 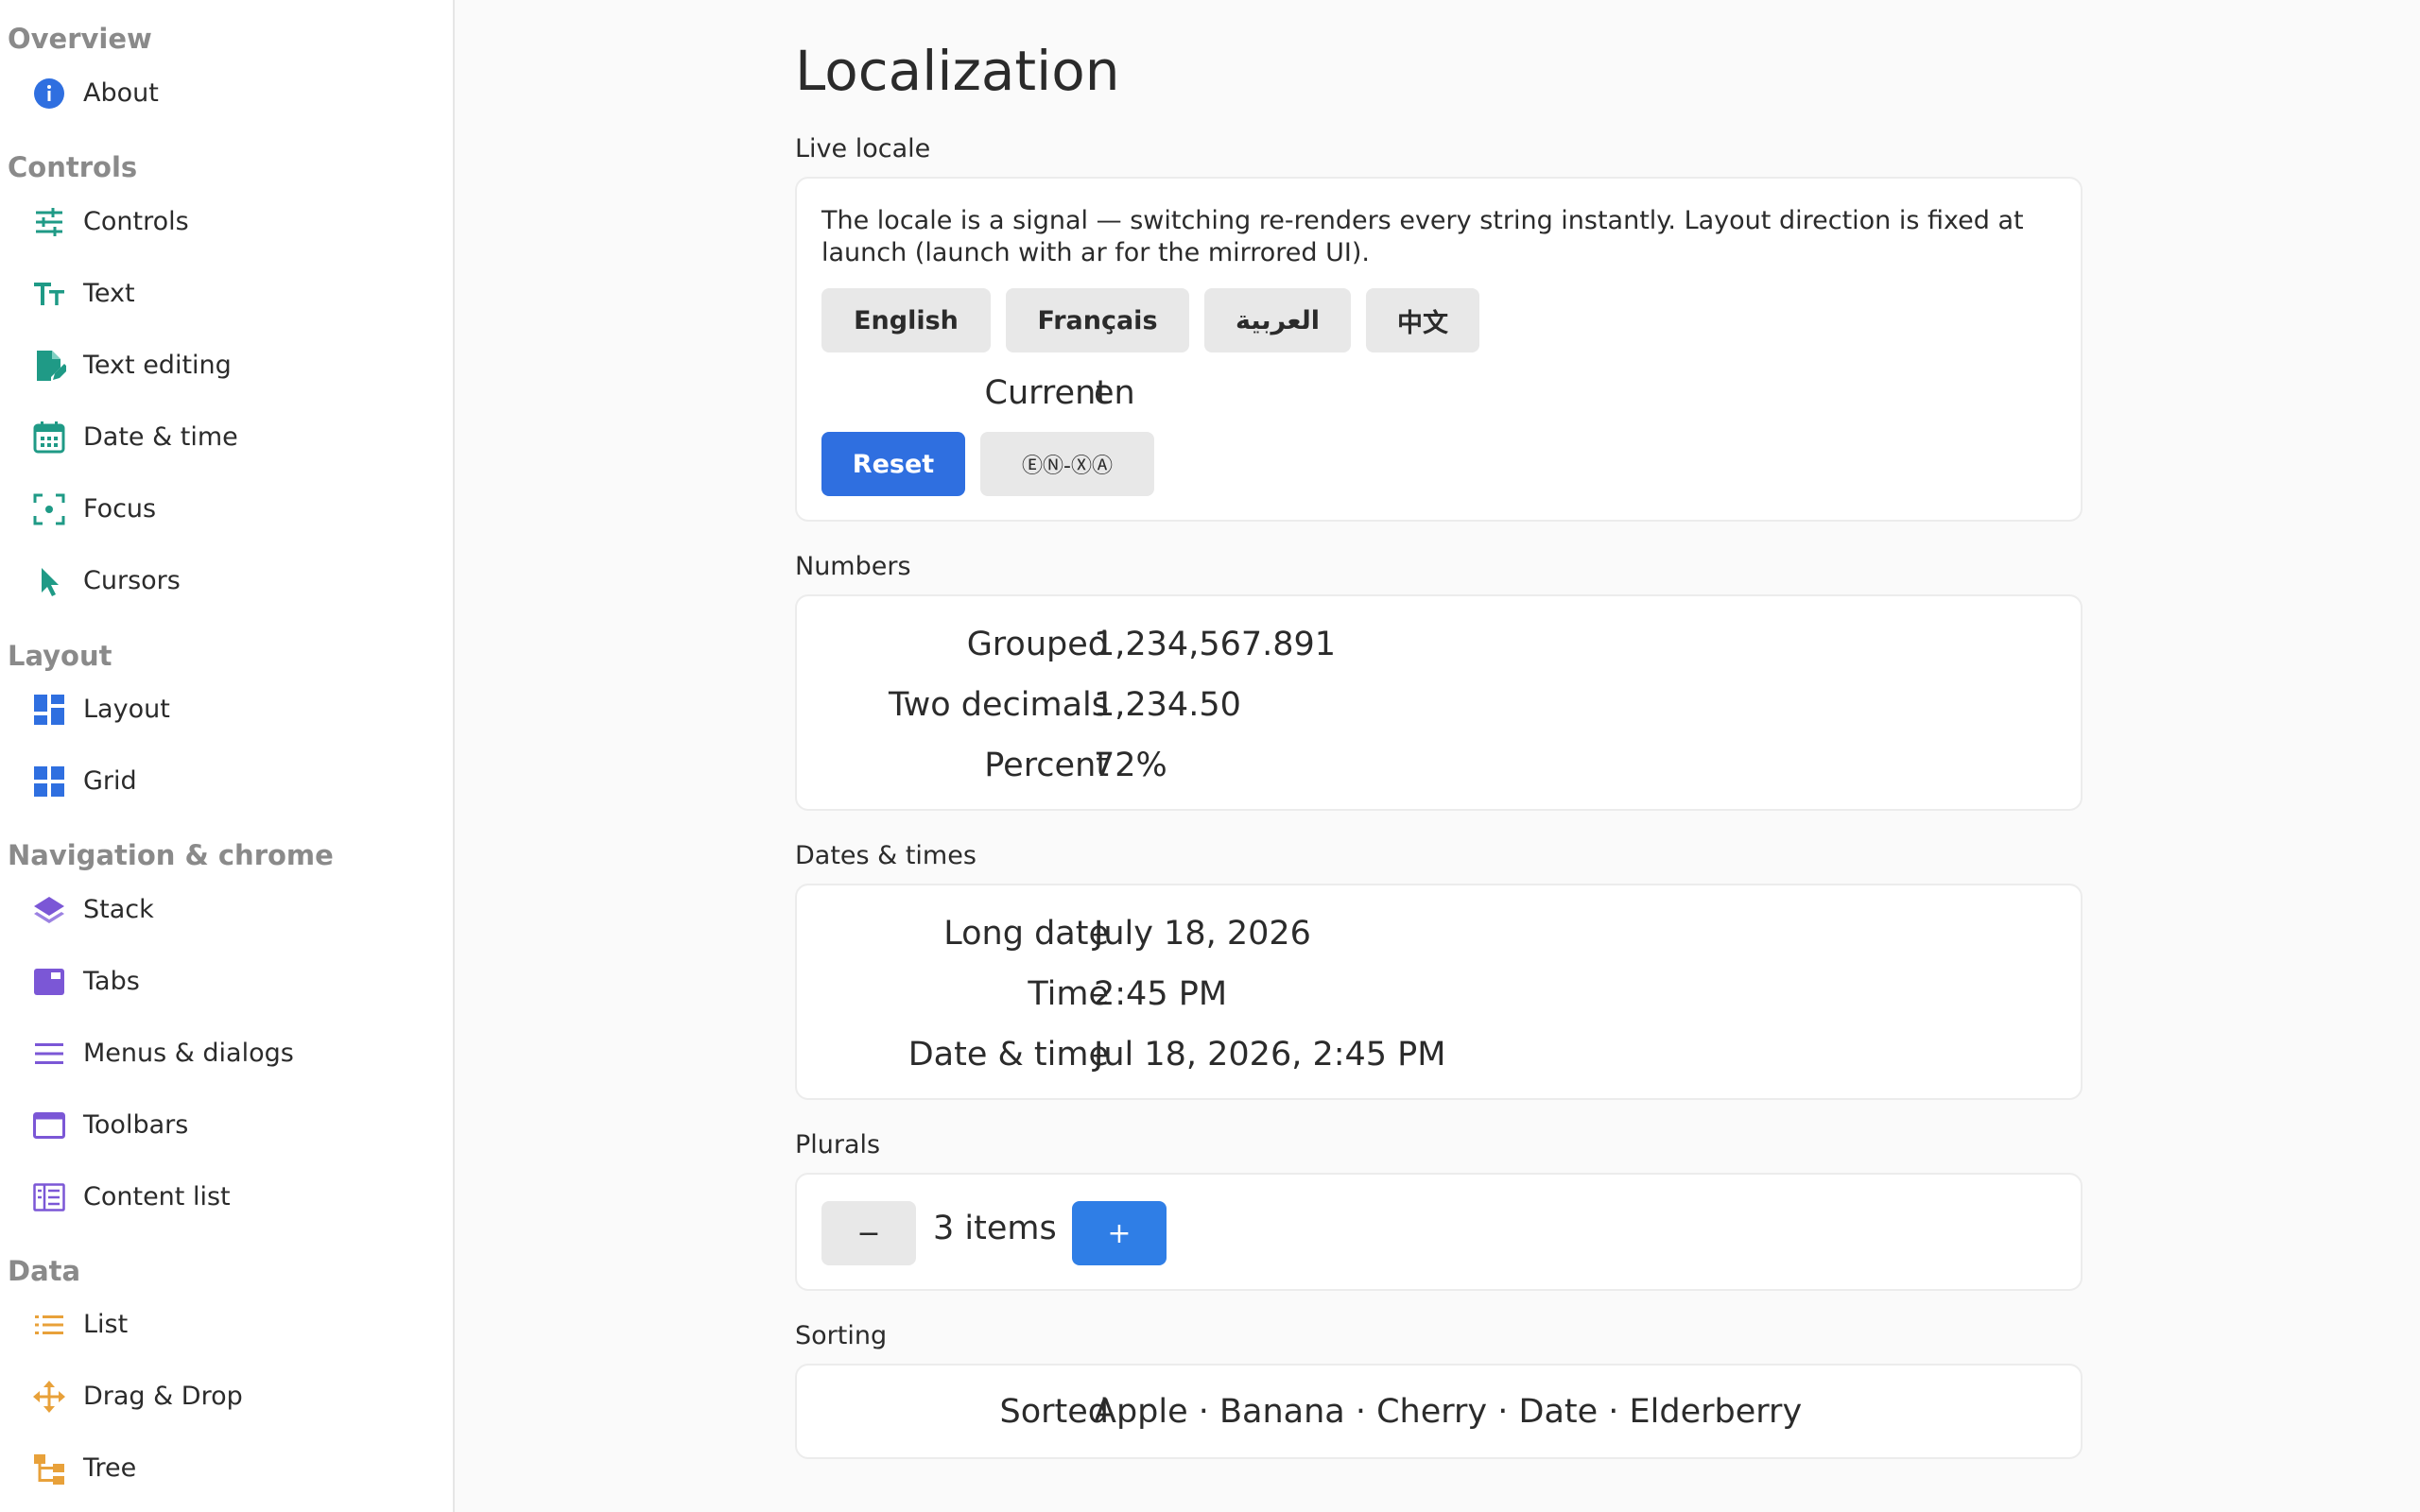 I want to click on sidebar-item-label: Focus, so click(x=120, y=509).